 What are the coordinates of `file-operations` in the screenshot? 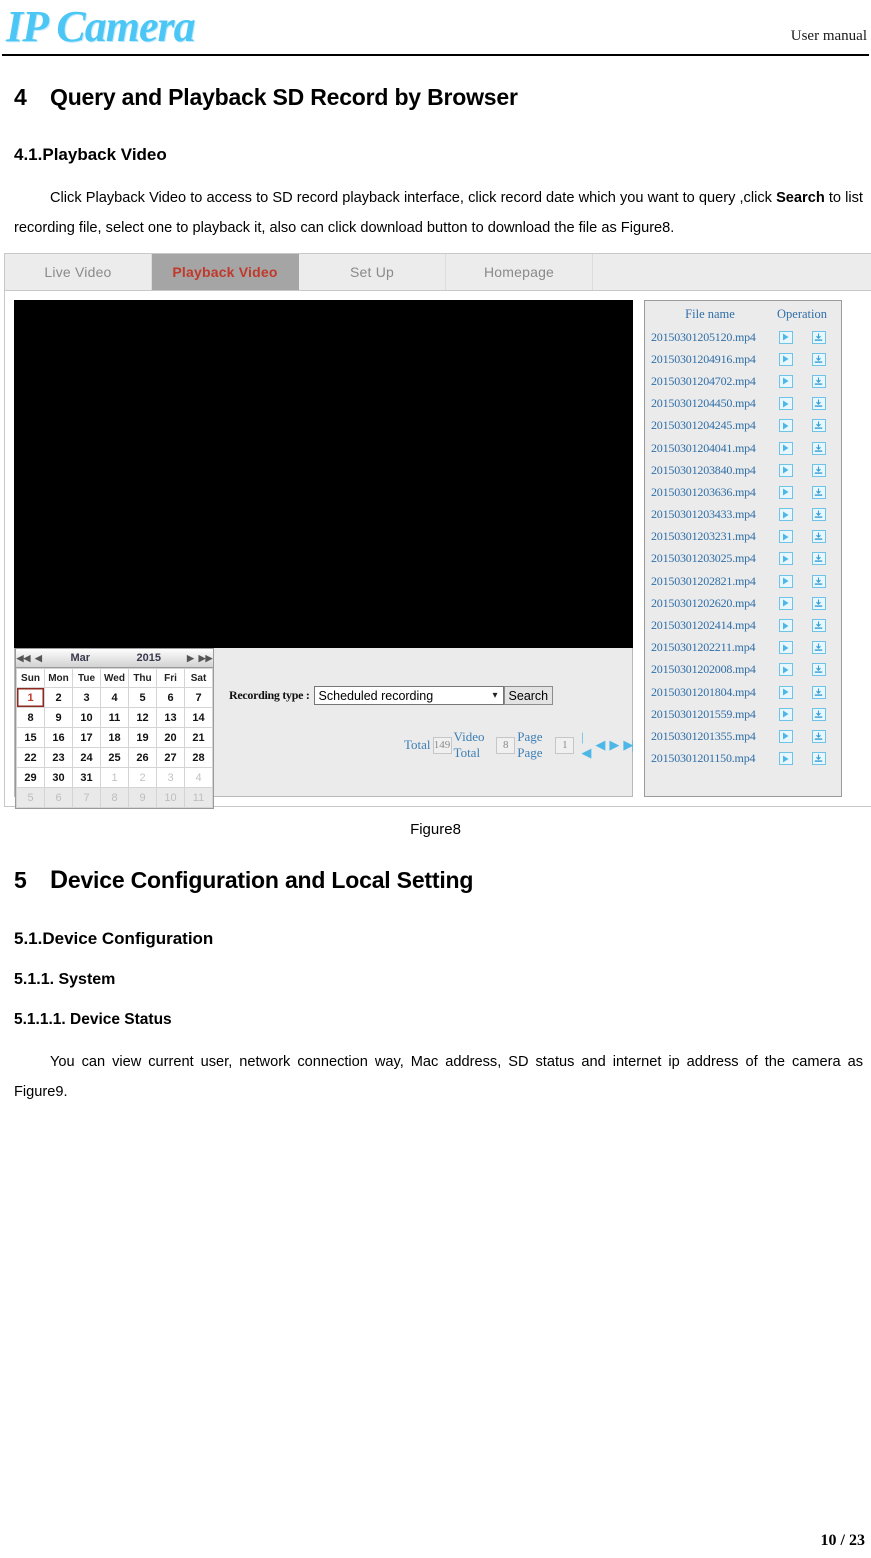 It's located at (802, 404).